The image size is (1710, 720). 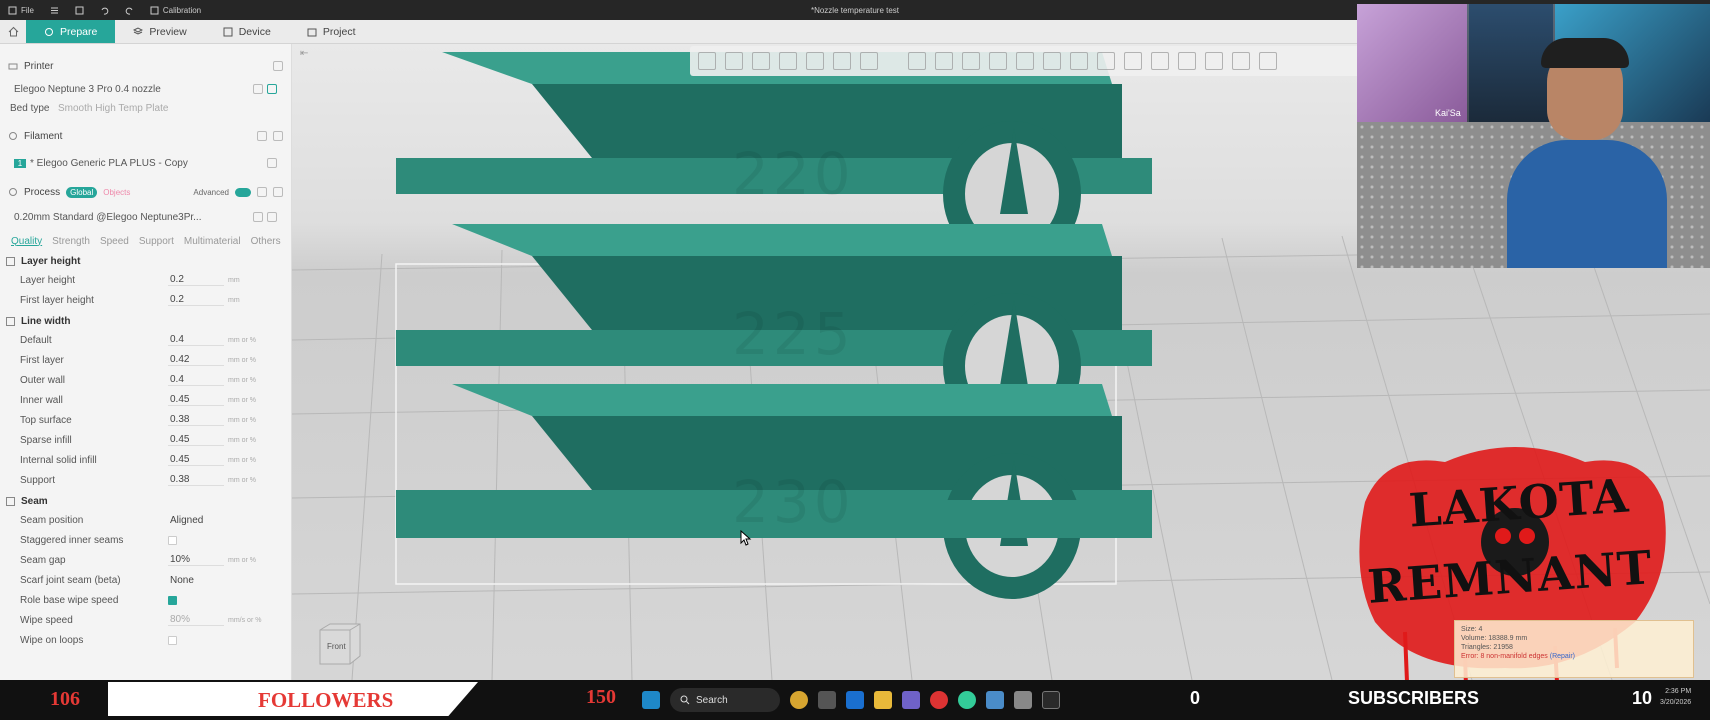 I want to click on filament-preset-row: 1 * Elegoo Generic PLA PLUS - Copy, so click(x=145, y=163).